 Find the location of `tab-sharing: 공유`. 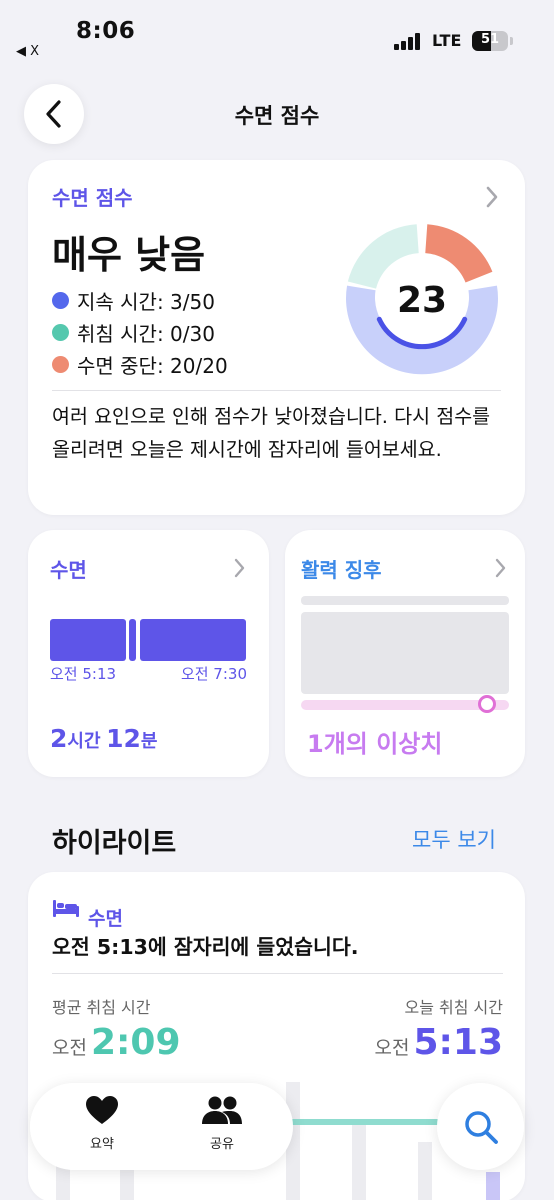

tab-sharing: 공유 is located at coordinates (222, 1123).